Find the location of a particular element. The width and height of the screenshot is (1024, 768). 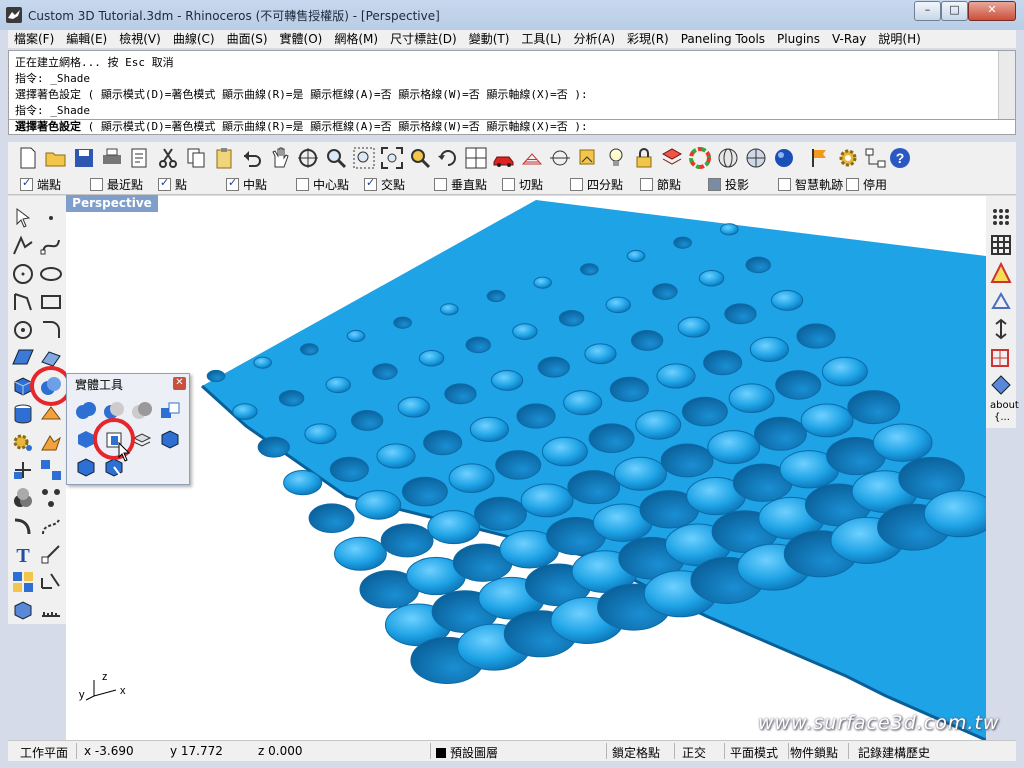

osnap-tangent-checkbox is located at coordinates (508, 184).